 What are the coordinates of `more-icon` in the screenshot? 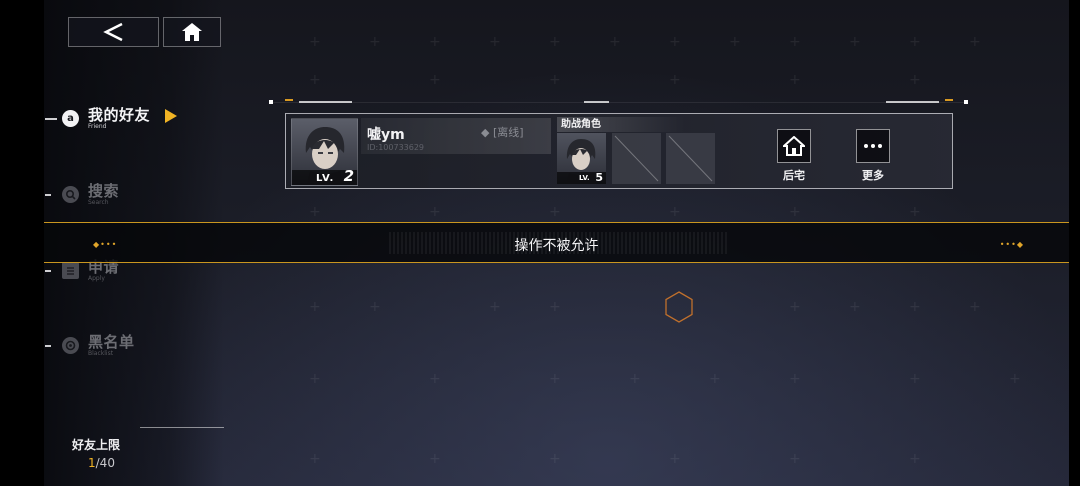 It's located at (873, 146).